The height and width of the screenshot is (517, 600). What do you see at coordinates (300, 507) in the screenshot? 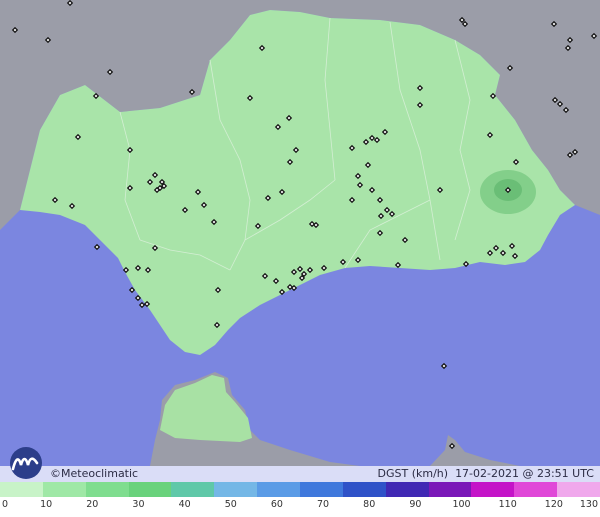
I see `color-scale-labels: 0 10 20 30 40 50 60 70 80 90 100 110 120 130` at bounding box center [300, 507].